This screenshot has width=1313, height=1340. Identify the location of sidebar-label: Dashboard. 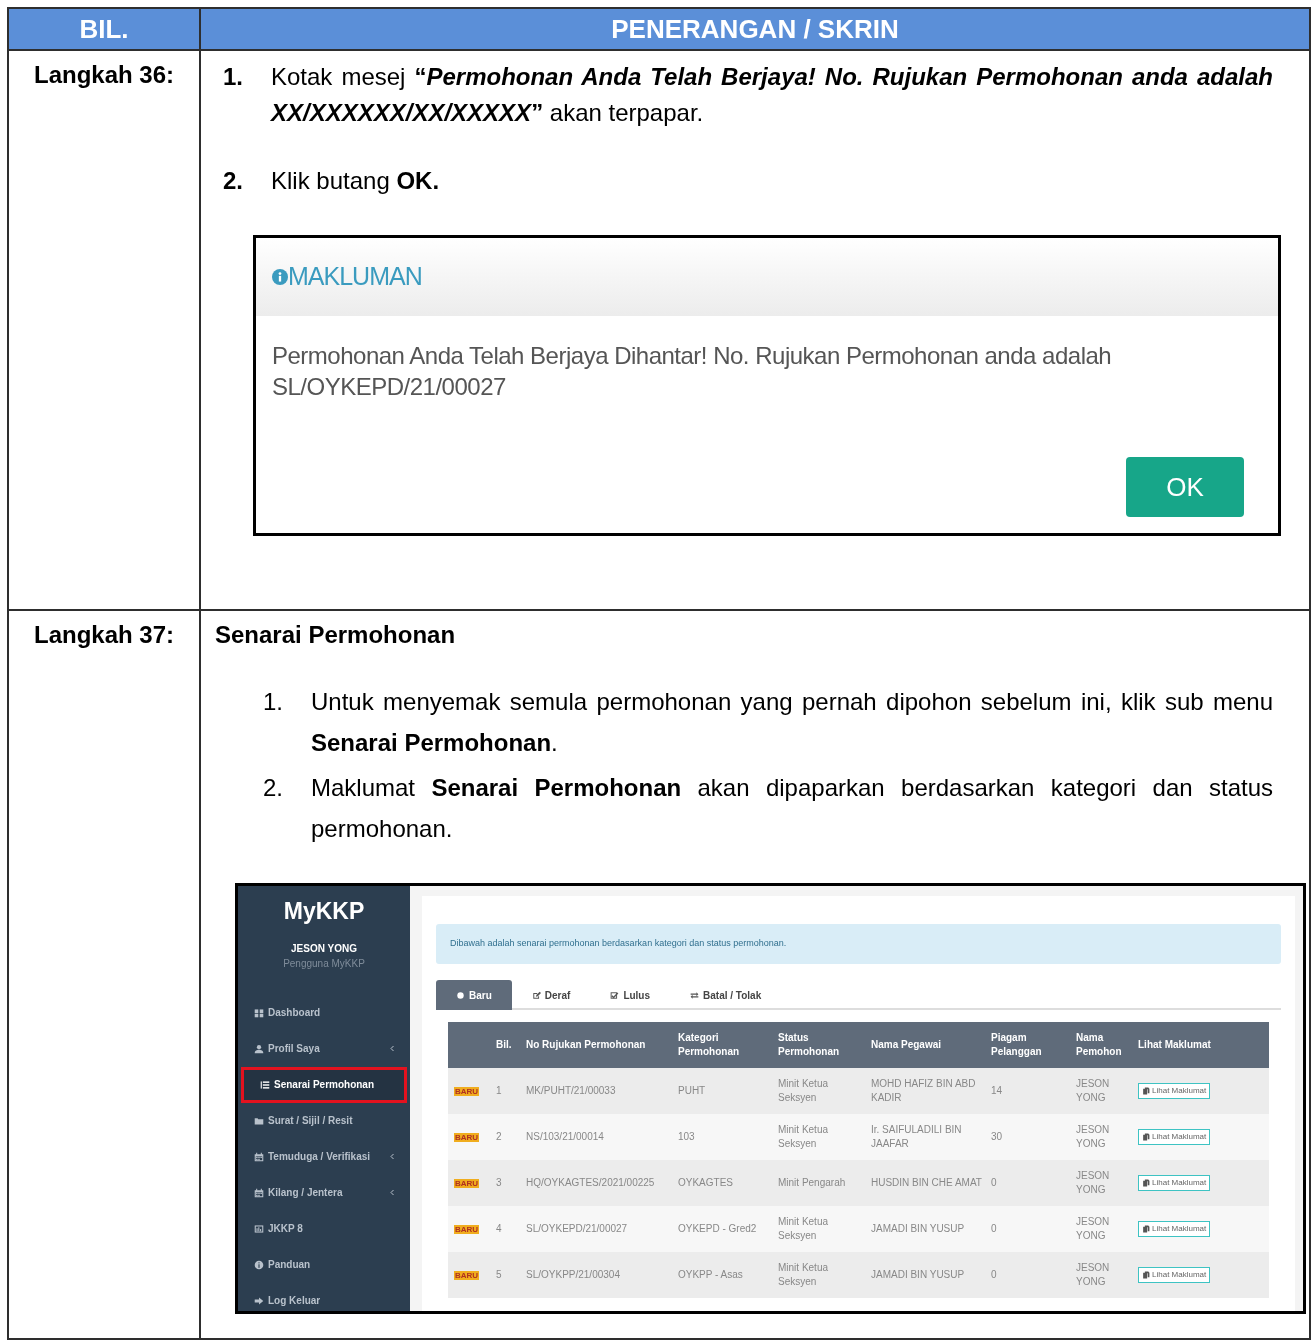
(295, 1013).